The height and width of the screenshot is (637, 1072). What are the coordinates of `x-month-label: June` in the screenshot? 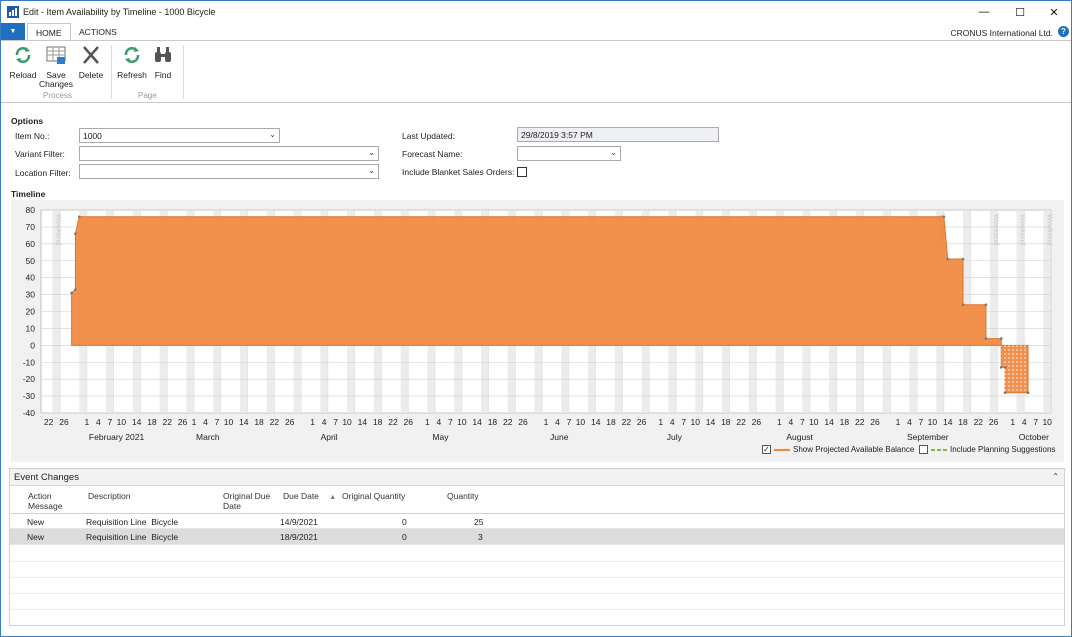 It's located at (559, 437).